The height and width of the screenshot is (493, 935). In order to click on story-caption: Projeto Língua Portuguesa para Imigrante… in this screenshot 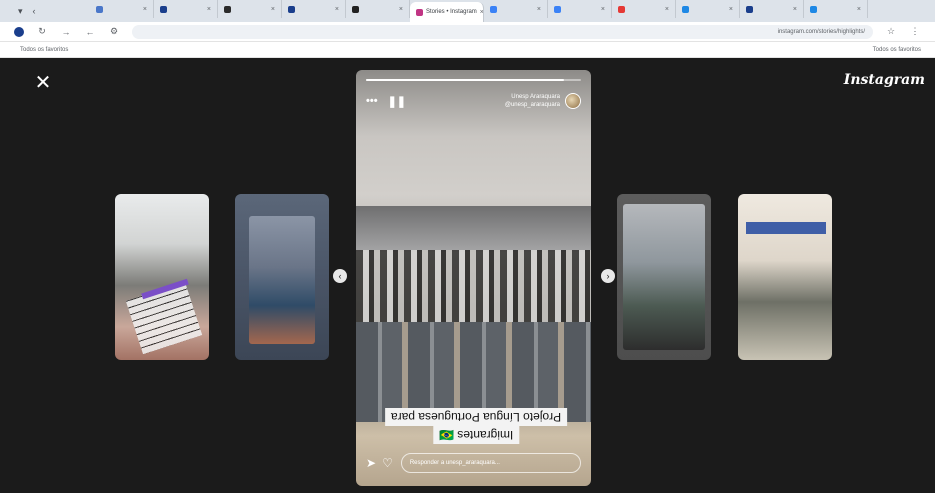, I will do `click(476, 426)`.